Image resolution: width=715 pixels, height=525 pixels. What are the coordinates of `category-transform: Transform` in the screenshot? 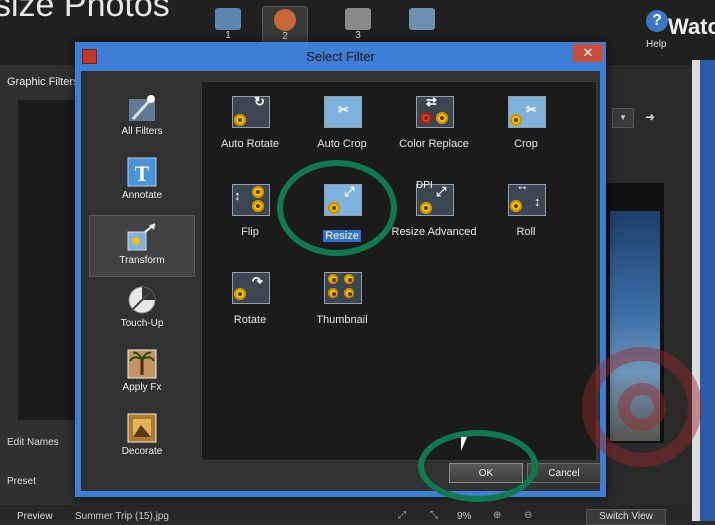 It's located at (142, 246).